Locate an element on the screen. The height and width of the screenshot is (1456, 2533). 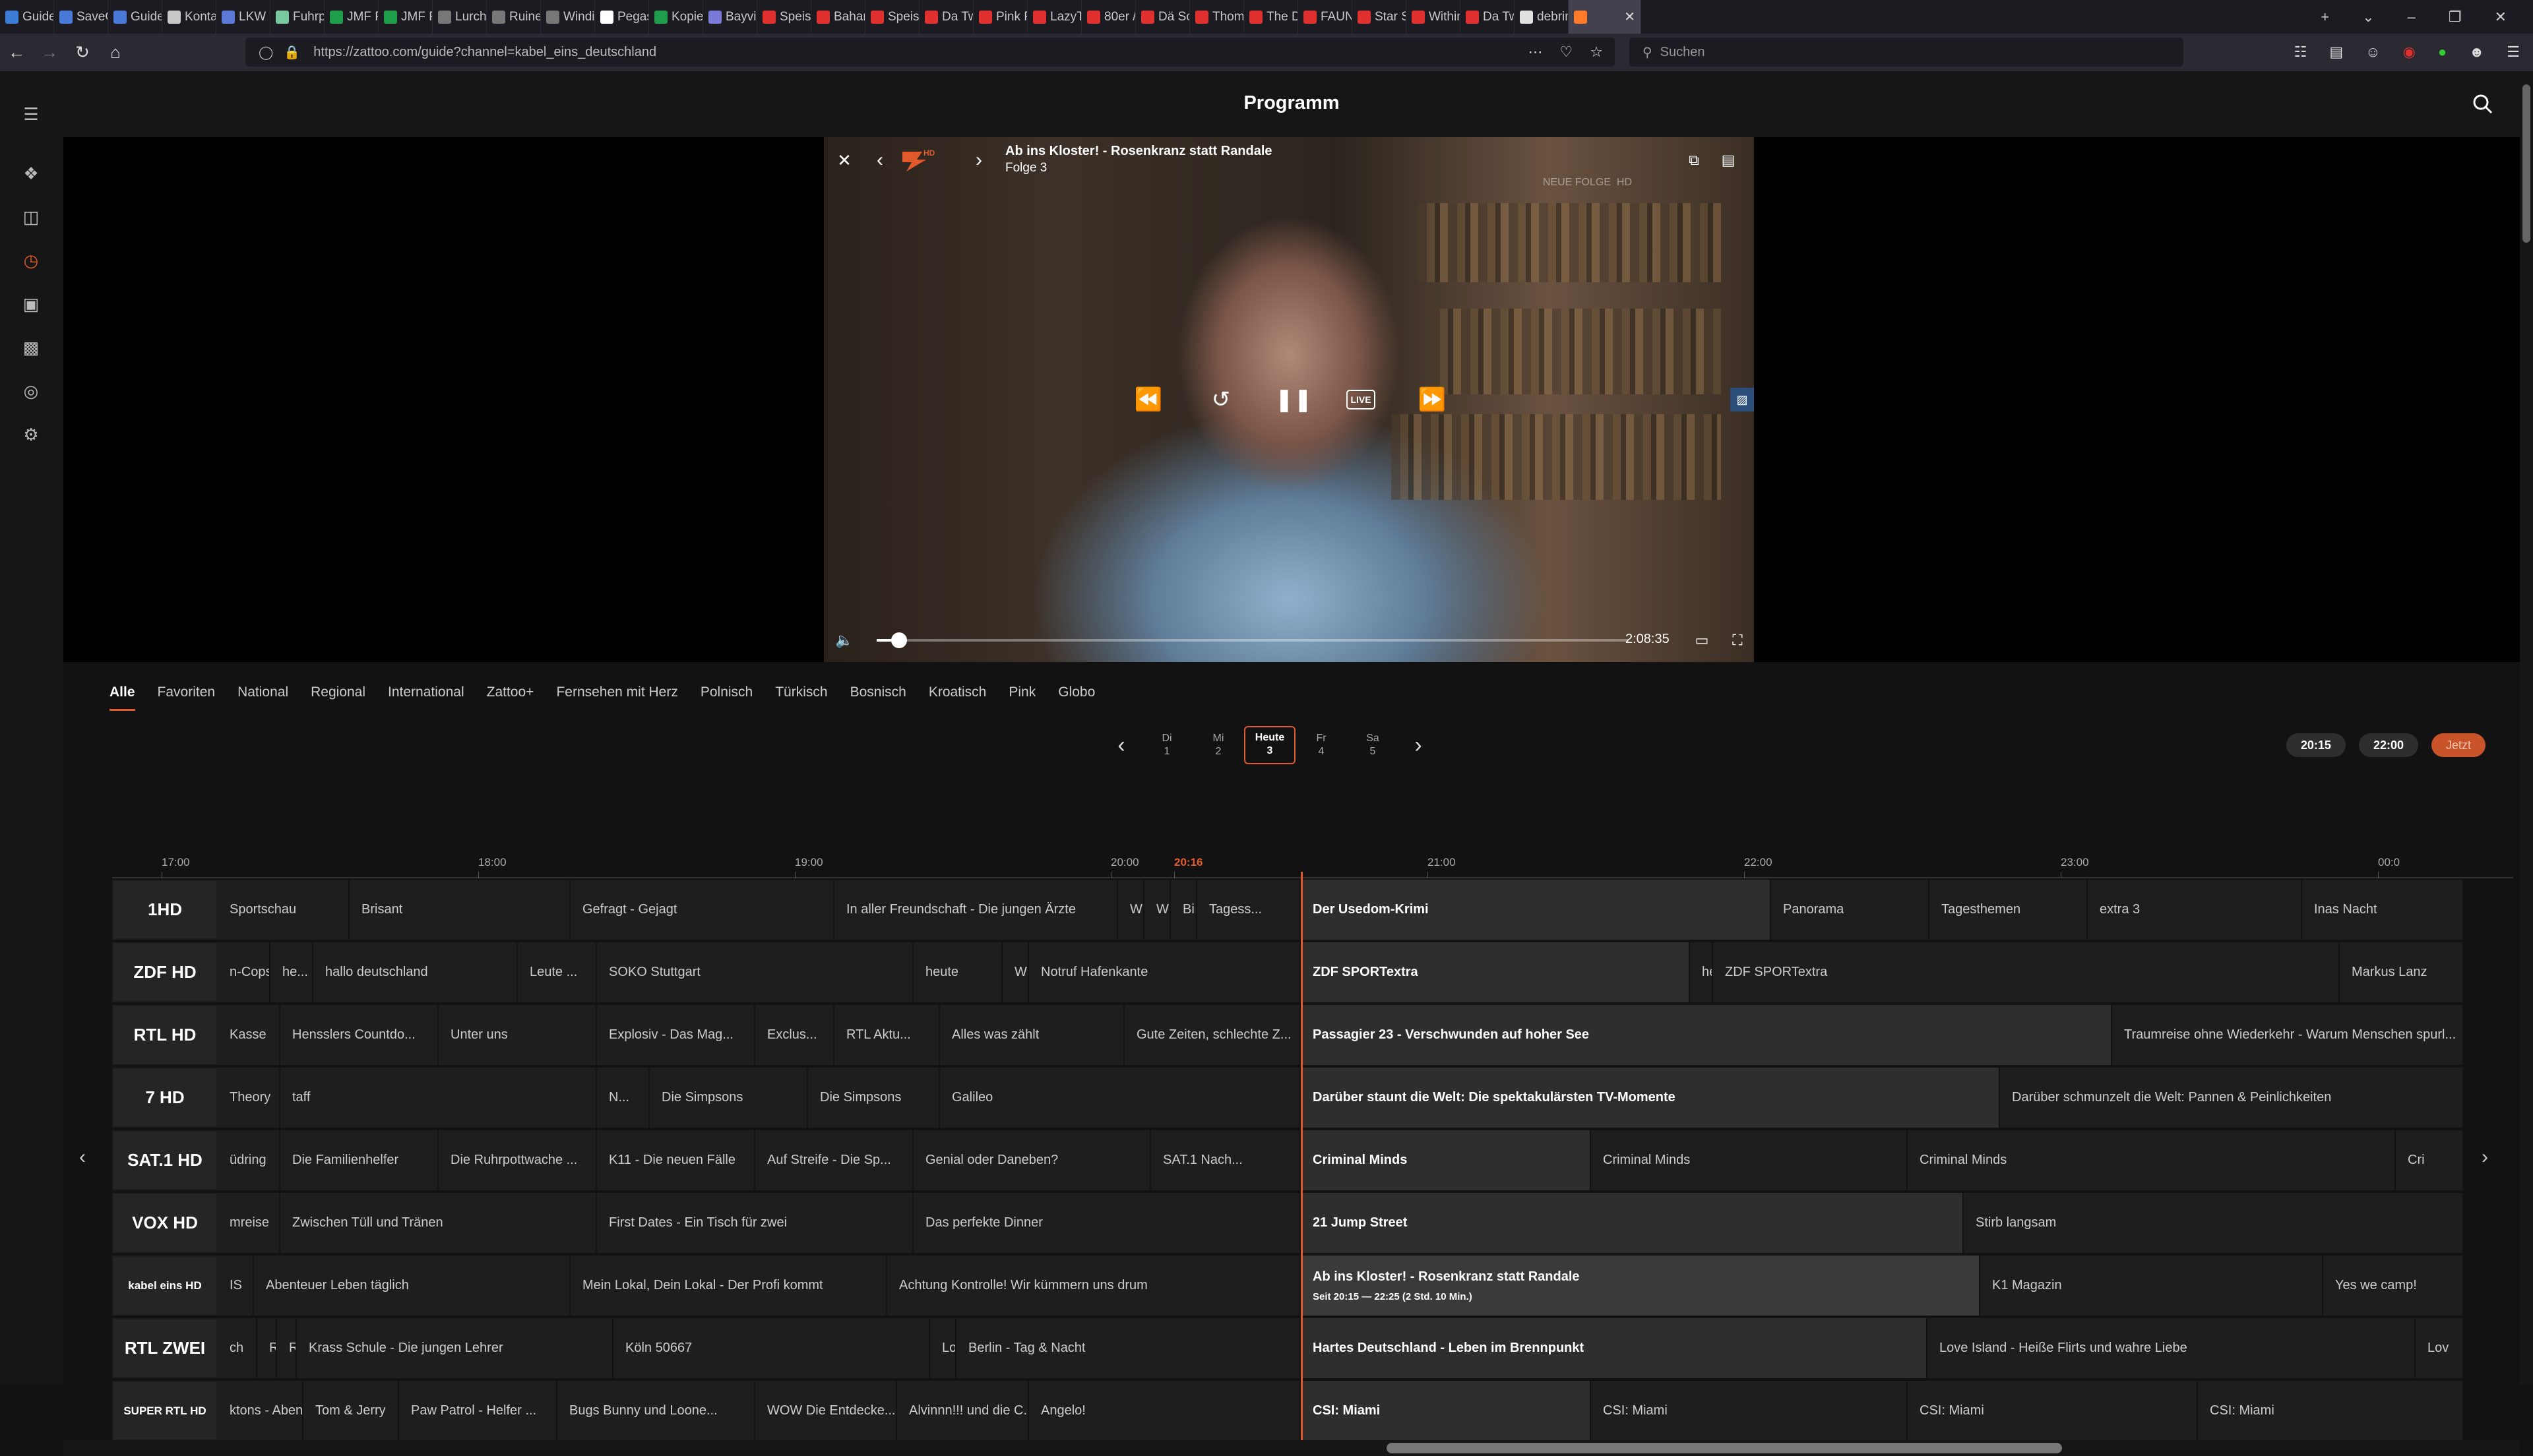
extension-user-icon: ☻ is located at coordinates (2476, 52).